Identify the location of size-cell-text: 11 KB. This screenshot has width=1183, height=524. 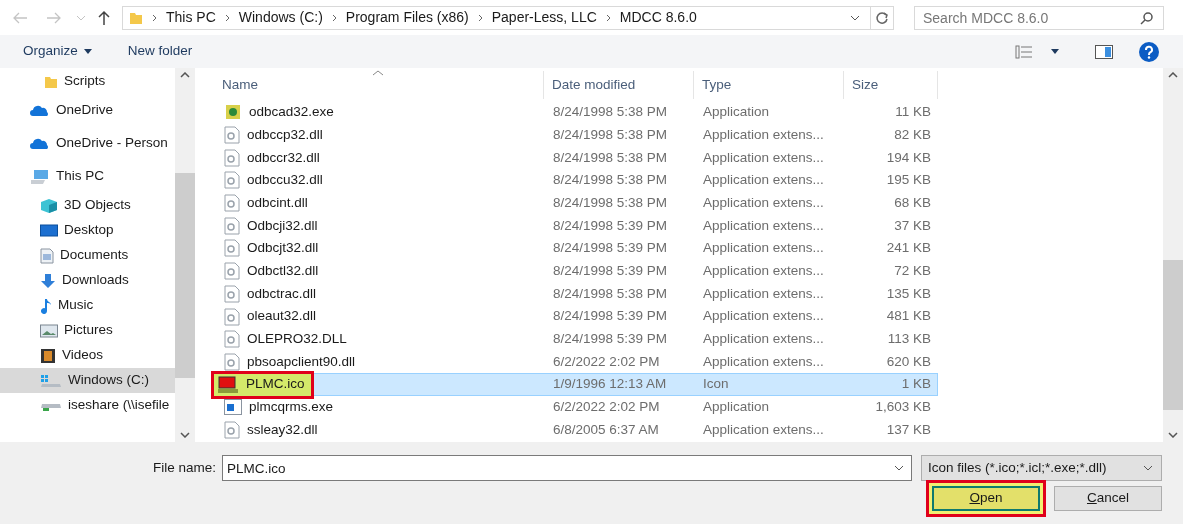
(913, 112).